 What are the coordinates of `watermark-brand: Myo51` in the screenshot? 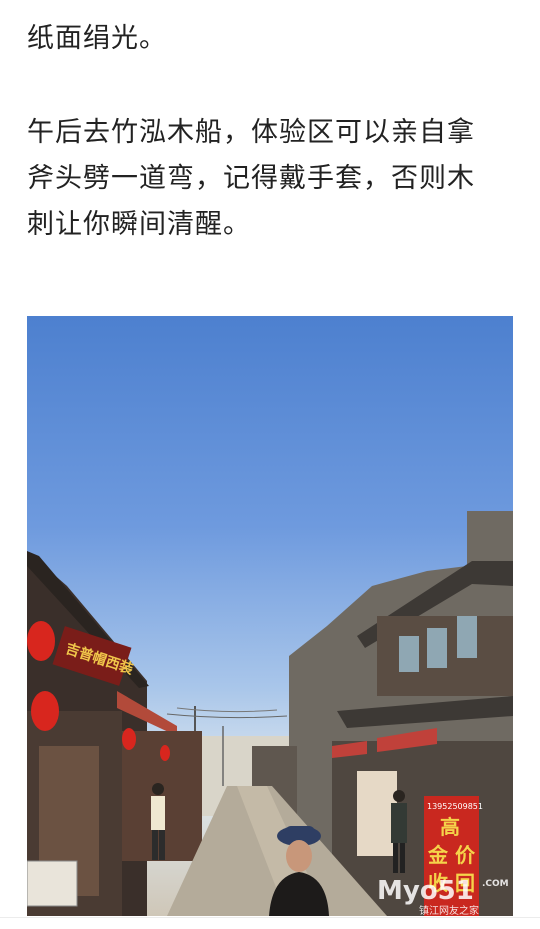 It's located at (425, 891).